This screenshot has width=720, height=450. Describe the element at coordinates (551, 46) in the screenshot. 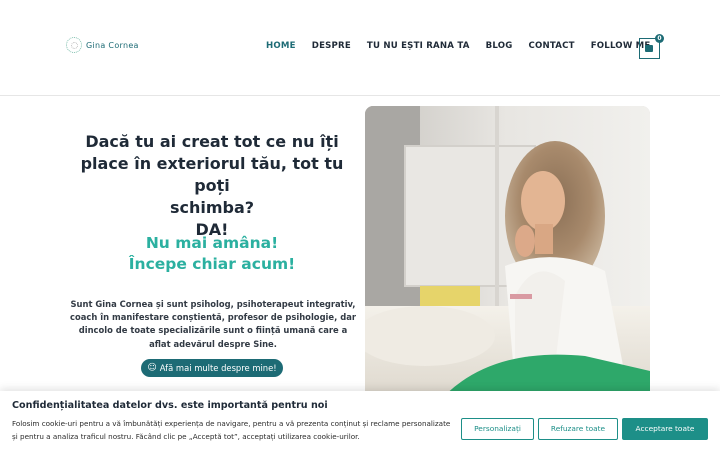

I see `nav-item-contact: CONTACT` at that location.